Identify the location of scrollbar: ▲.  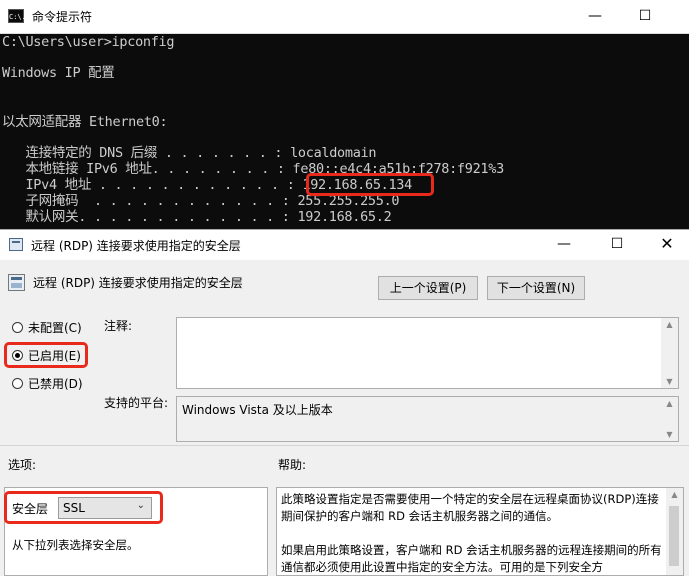
(674, 531).